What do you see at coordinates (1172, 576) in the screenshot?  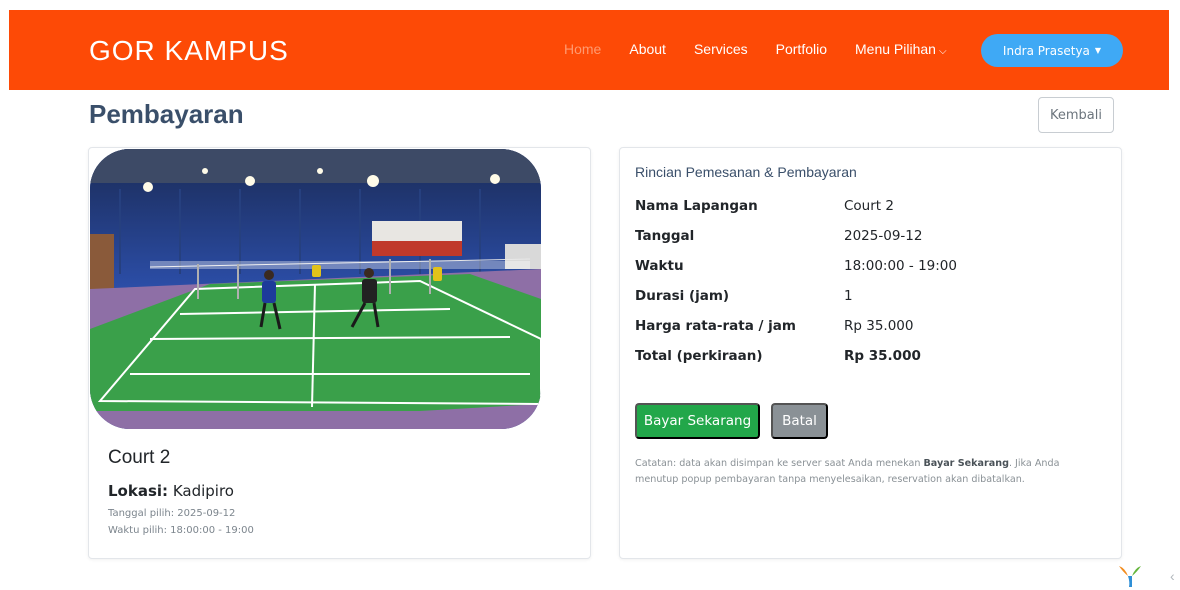 I see `chevron-left-icon: ‹` at bounding box center [1172, 576].